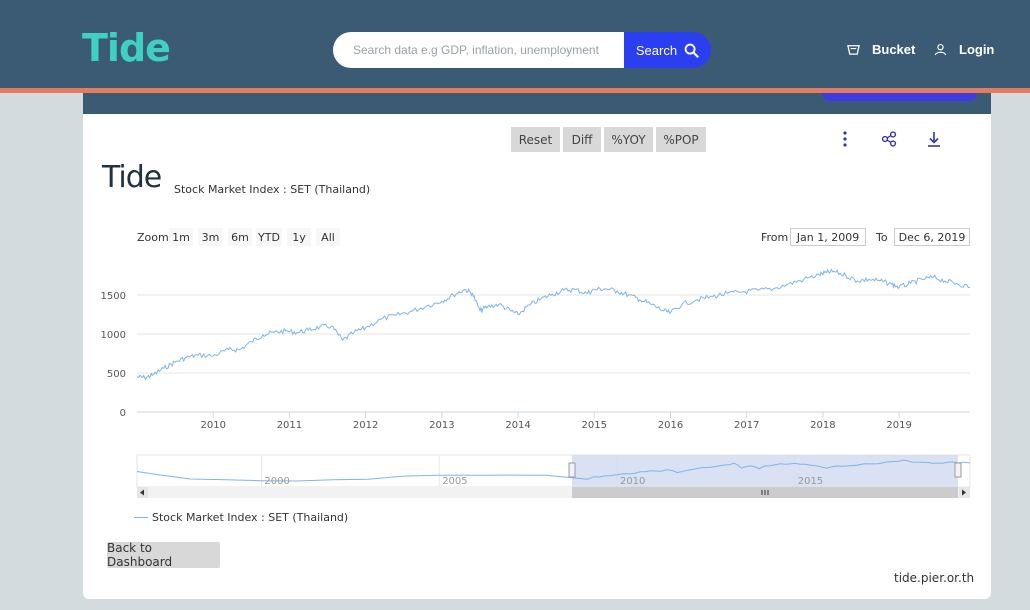 The height and width of the screenshot is (610, 1030). I want to click on y-tick-label: 1500, so click(113, 296).